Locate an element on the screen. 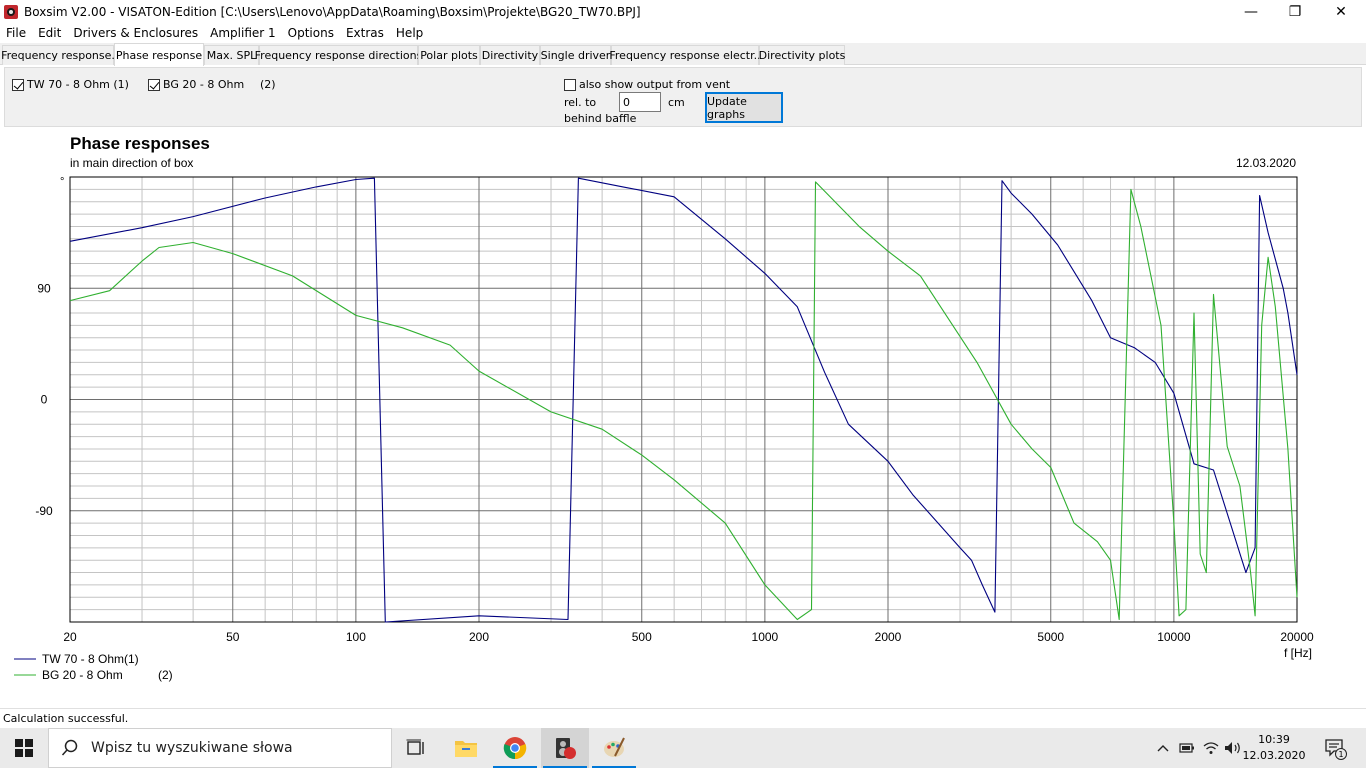 The height and width of the screenshot is (768, 1366). legend-index-bg20: (2) is located at coordinates (165, 675).